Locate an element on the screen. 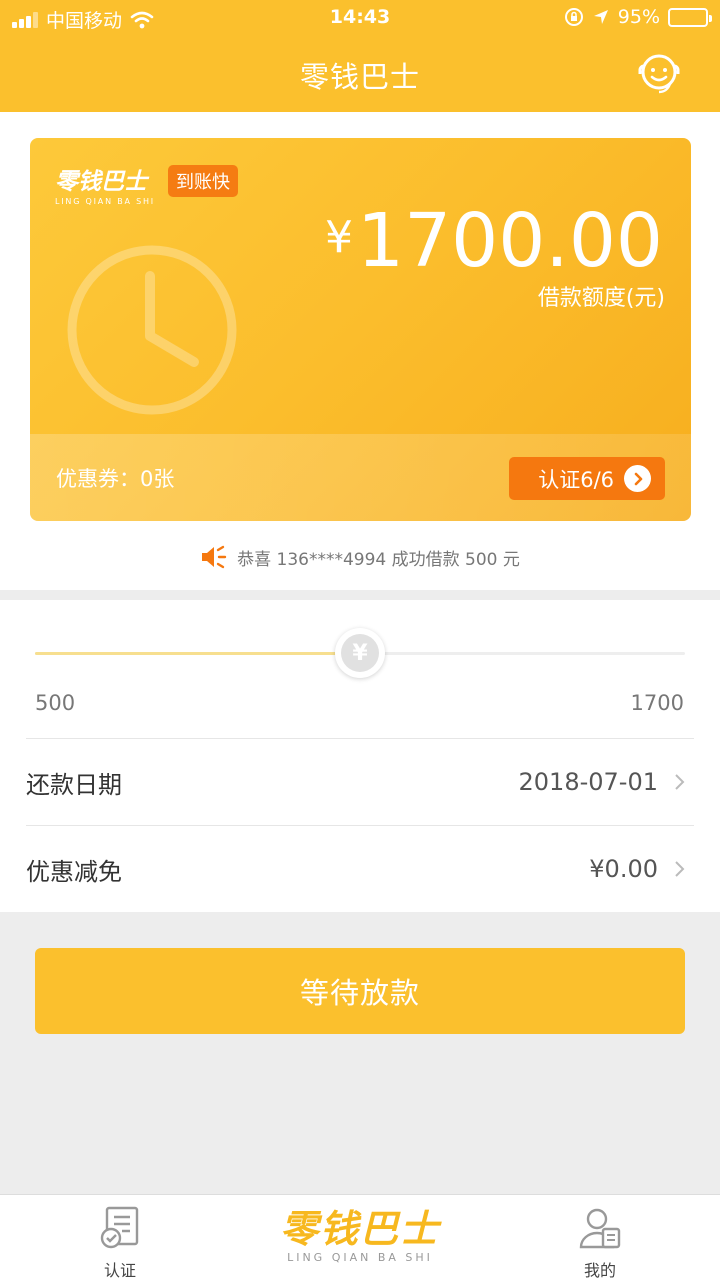 This screenshot has height=1280, width=720. card-brand: 零钱巴士 LING QIAN BA SHI is located at coordinates (105, 184).